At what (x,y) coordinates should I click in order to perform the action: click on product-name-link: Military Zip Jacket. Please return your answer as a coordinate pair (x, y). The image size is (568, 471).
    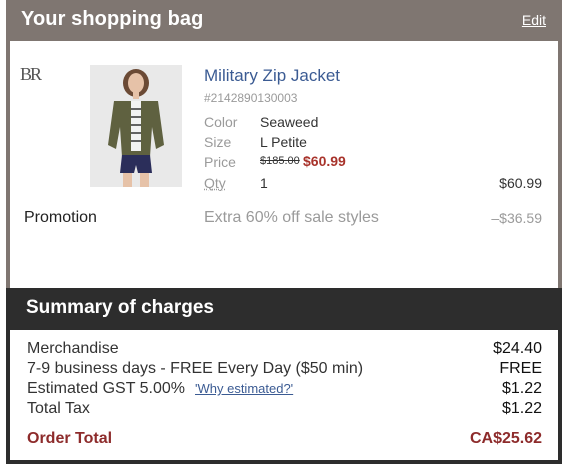
    Looking at the image, I should click on (272, 76).